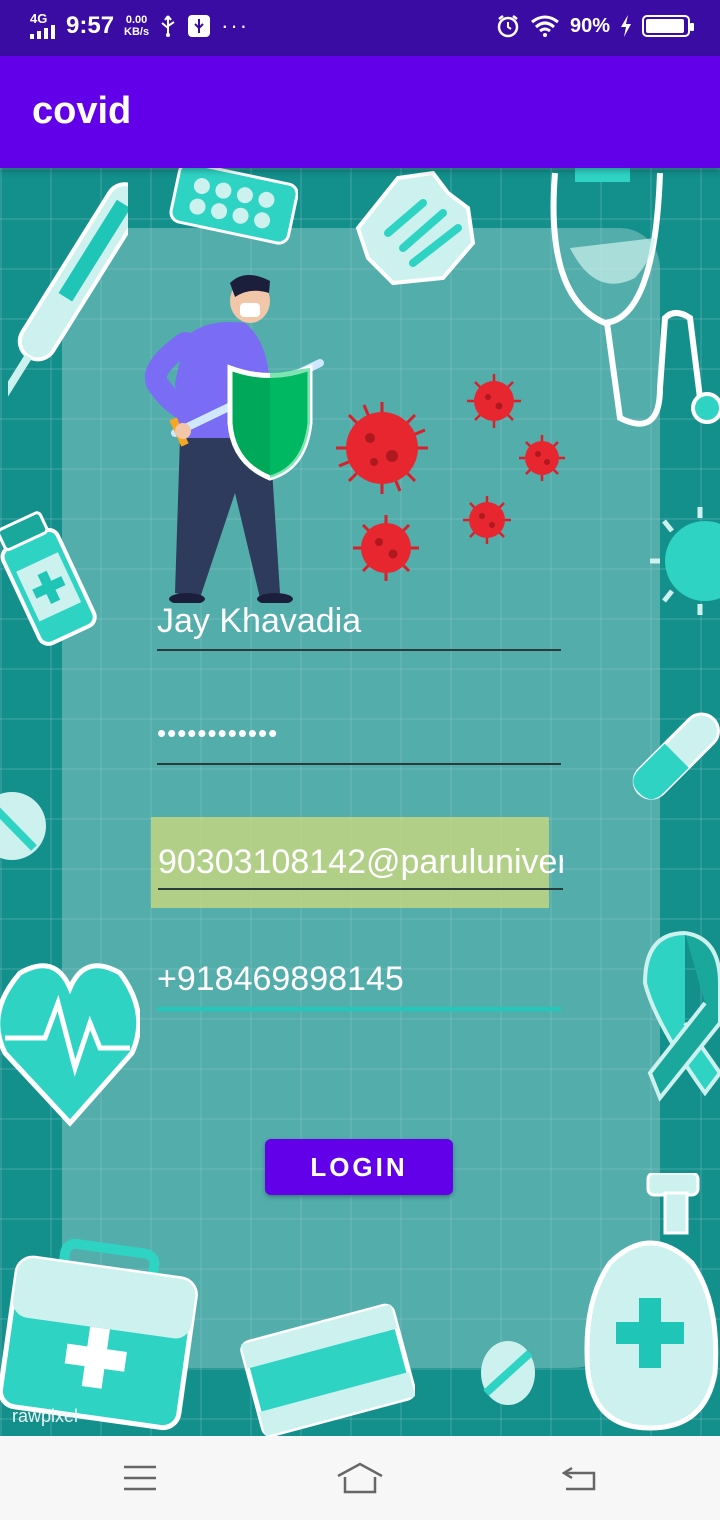 The height and width of the screenshot is (1520, 720). I want to click on network-speed: 0.00 KB/s, so click(136, 26).